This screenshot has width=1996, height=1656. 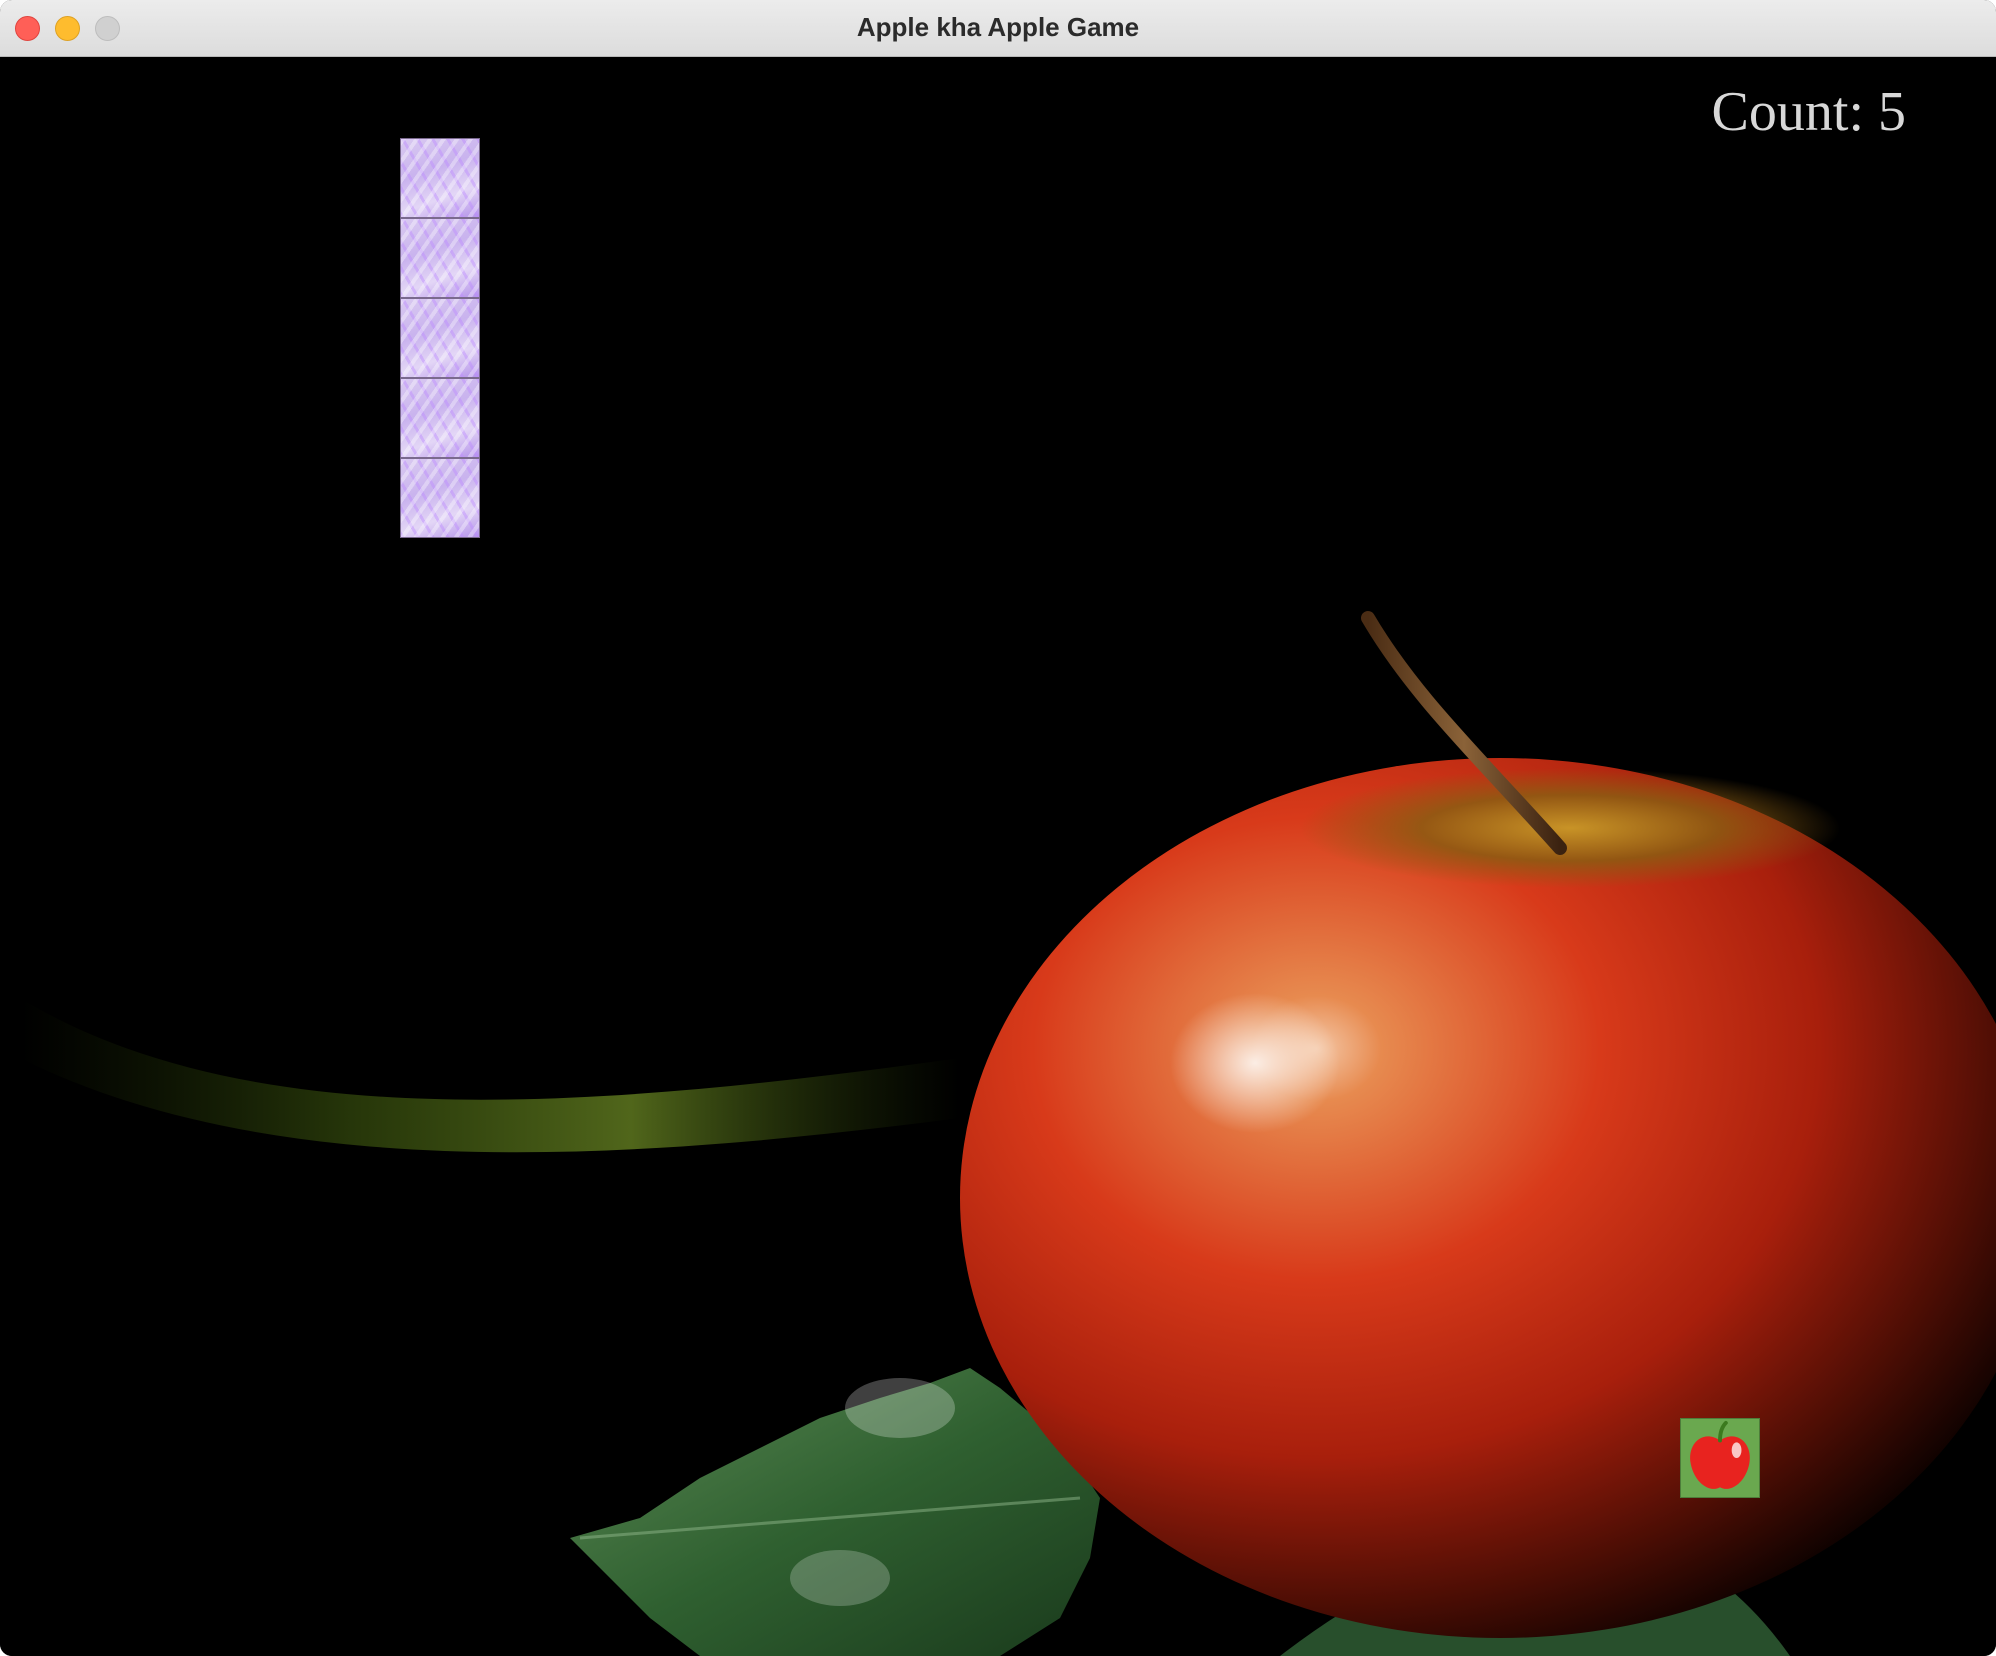 I want to click on window-title: Apple kha Apple Game, so click(x=998, y=27).